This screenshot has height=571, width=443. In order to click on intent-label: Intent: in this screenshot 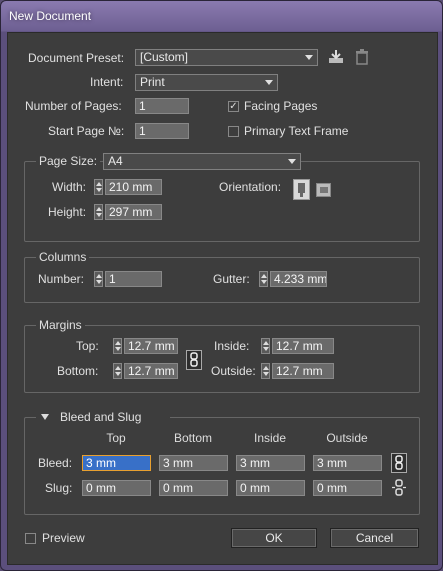, I will do `click(107, 82)`.